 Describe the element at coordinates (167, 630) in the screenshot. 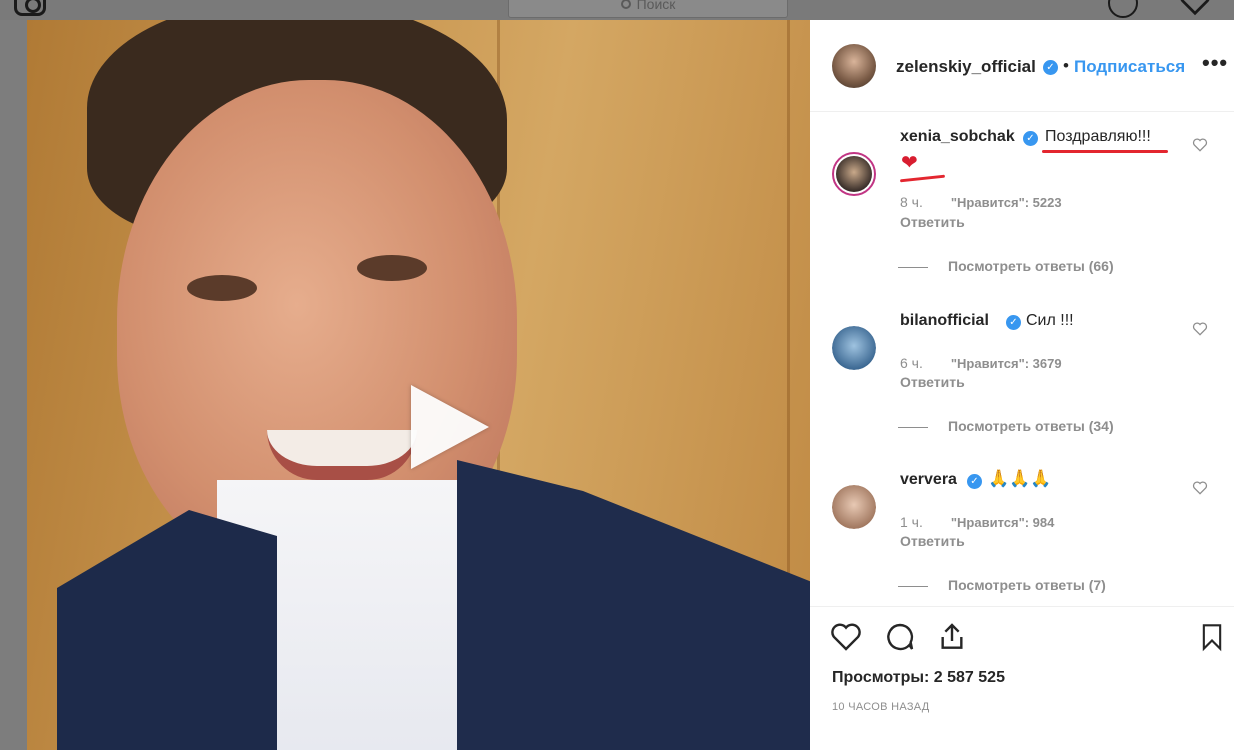

I see `video-person-jacket-left` at that location.